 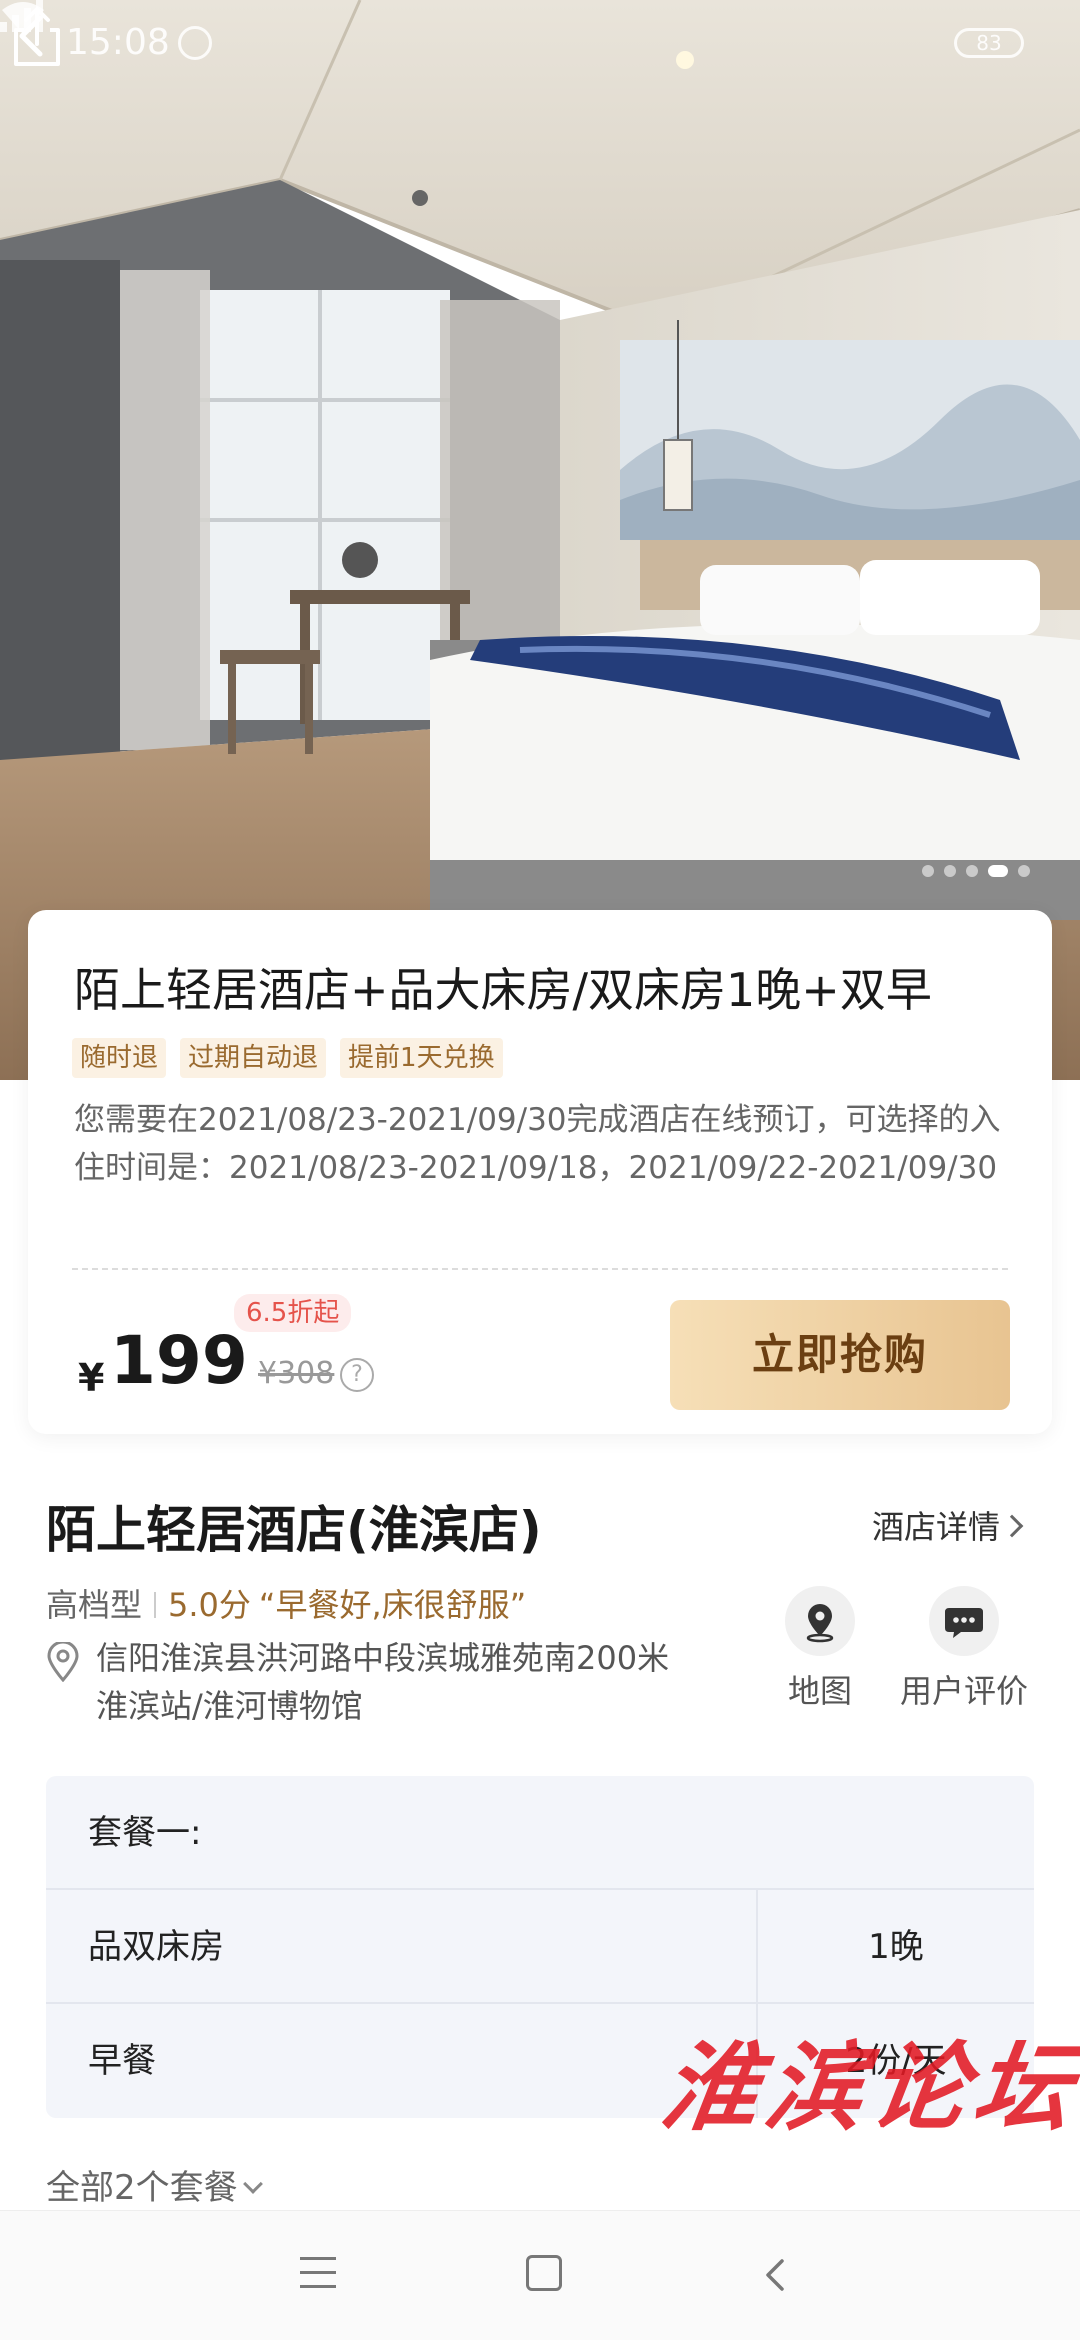 I want to click on rating-line: 高档型 5.0分 “早餐好,床很舒服”, so click(x=286, y=1603).